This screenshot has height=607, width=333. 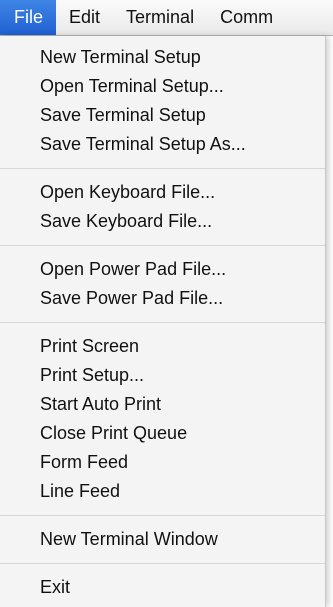 I want to click on menu-item-save-terminal-setup: Save Terminal Setup, so click(x=162, y=115).